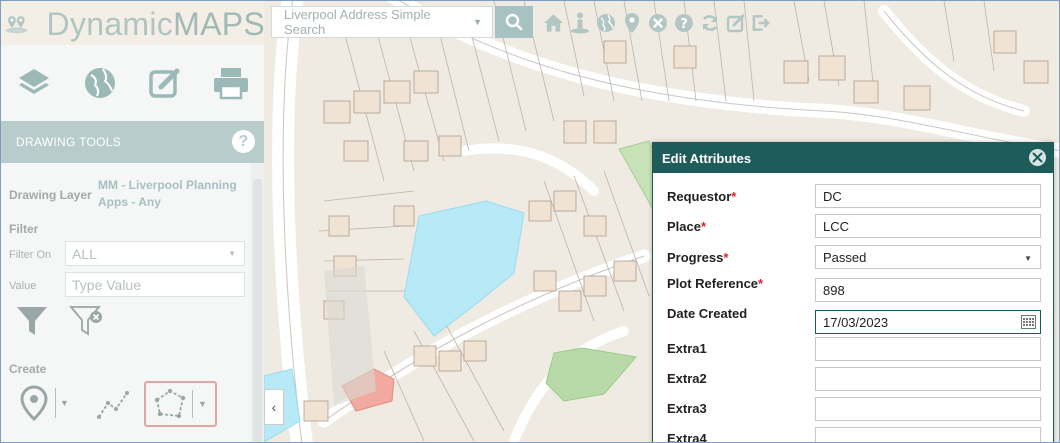 Image resolution: width=1060 pixels, height=443 pixels. I want to click on calendar-icon, so click(1028, 322).